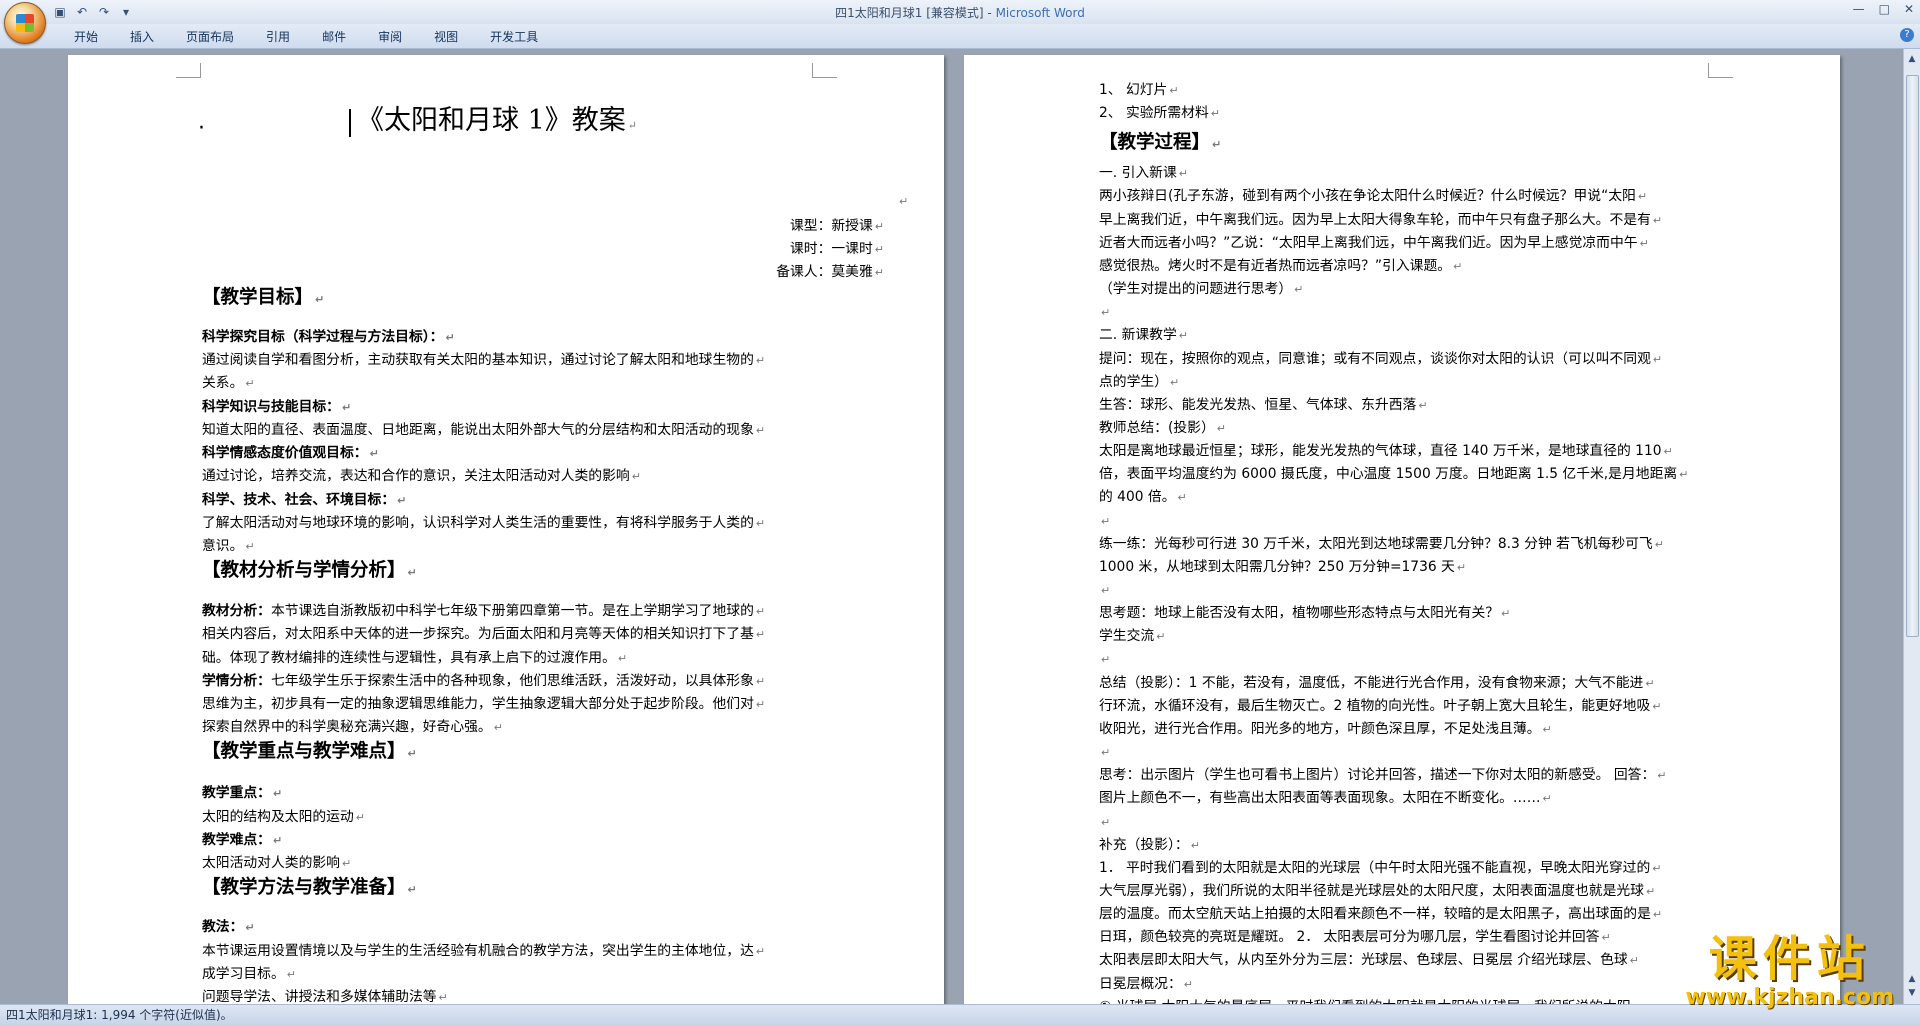 The width and height of the screenshot is (1920, 1026). I want to click on text-line: 成学习目标。 ↵, so click(249, 974).